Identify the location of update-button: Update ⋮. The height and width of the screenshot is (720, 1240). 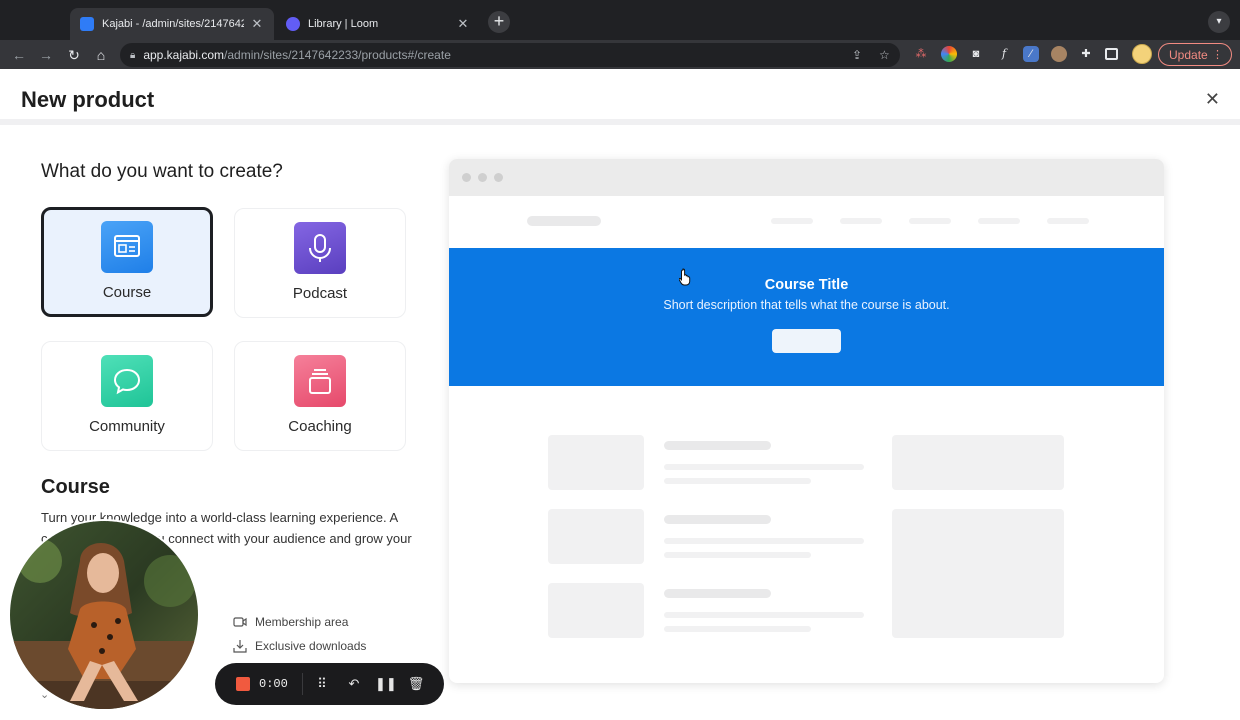
(1195, 54).